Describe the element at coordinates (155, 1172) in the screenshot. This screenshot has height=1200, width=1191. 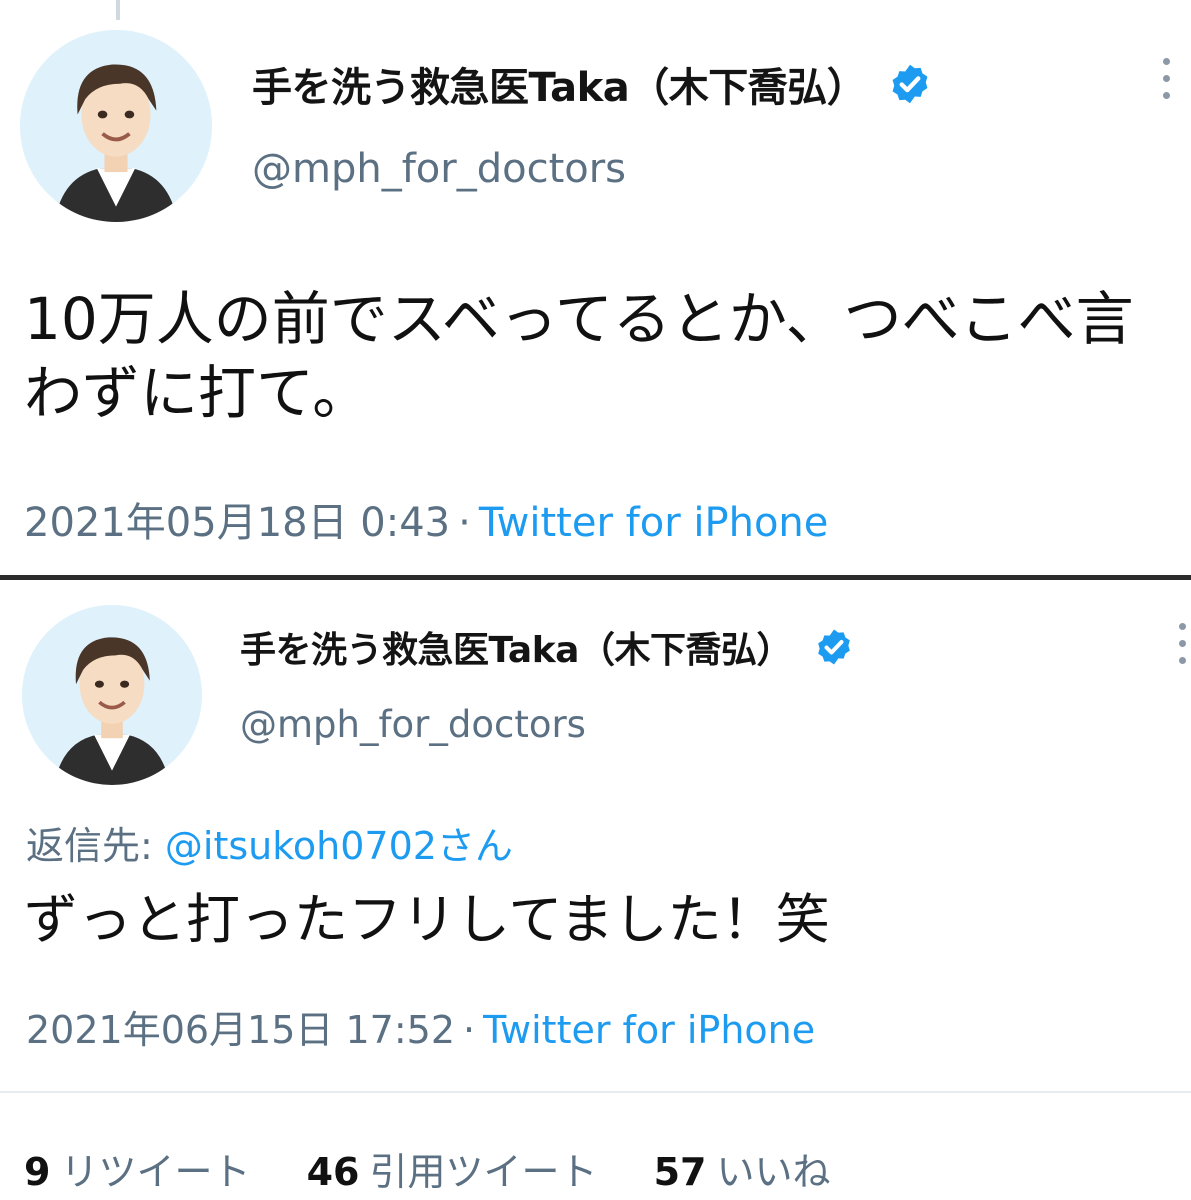
I see `retweet-label: リツイート` at that location.